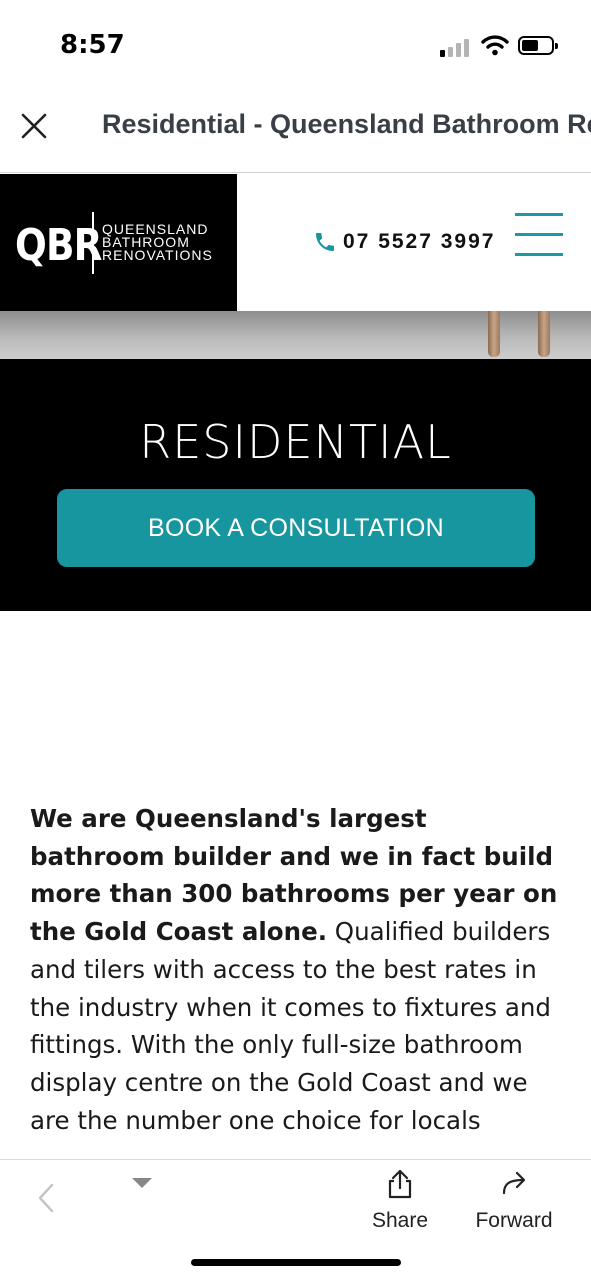  What do you see at coordinates (539, 235) in the screenshot?
I see `hamburger-menu-icon` at bounding box center [539, 235].